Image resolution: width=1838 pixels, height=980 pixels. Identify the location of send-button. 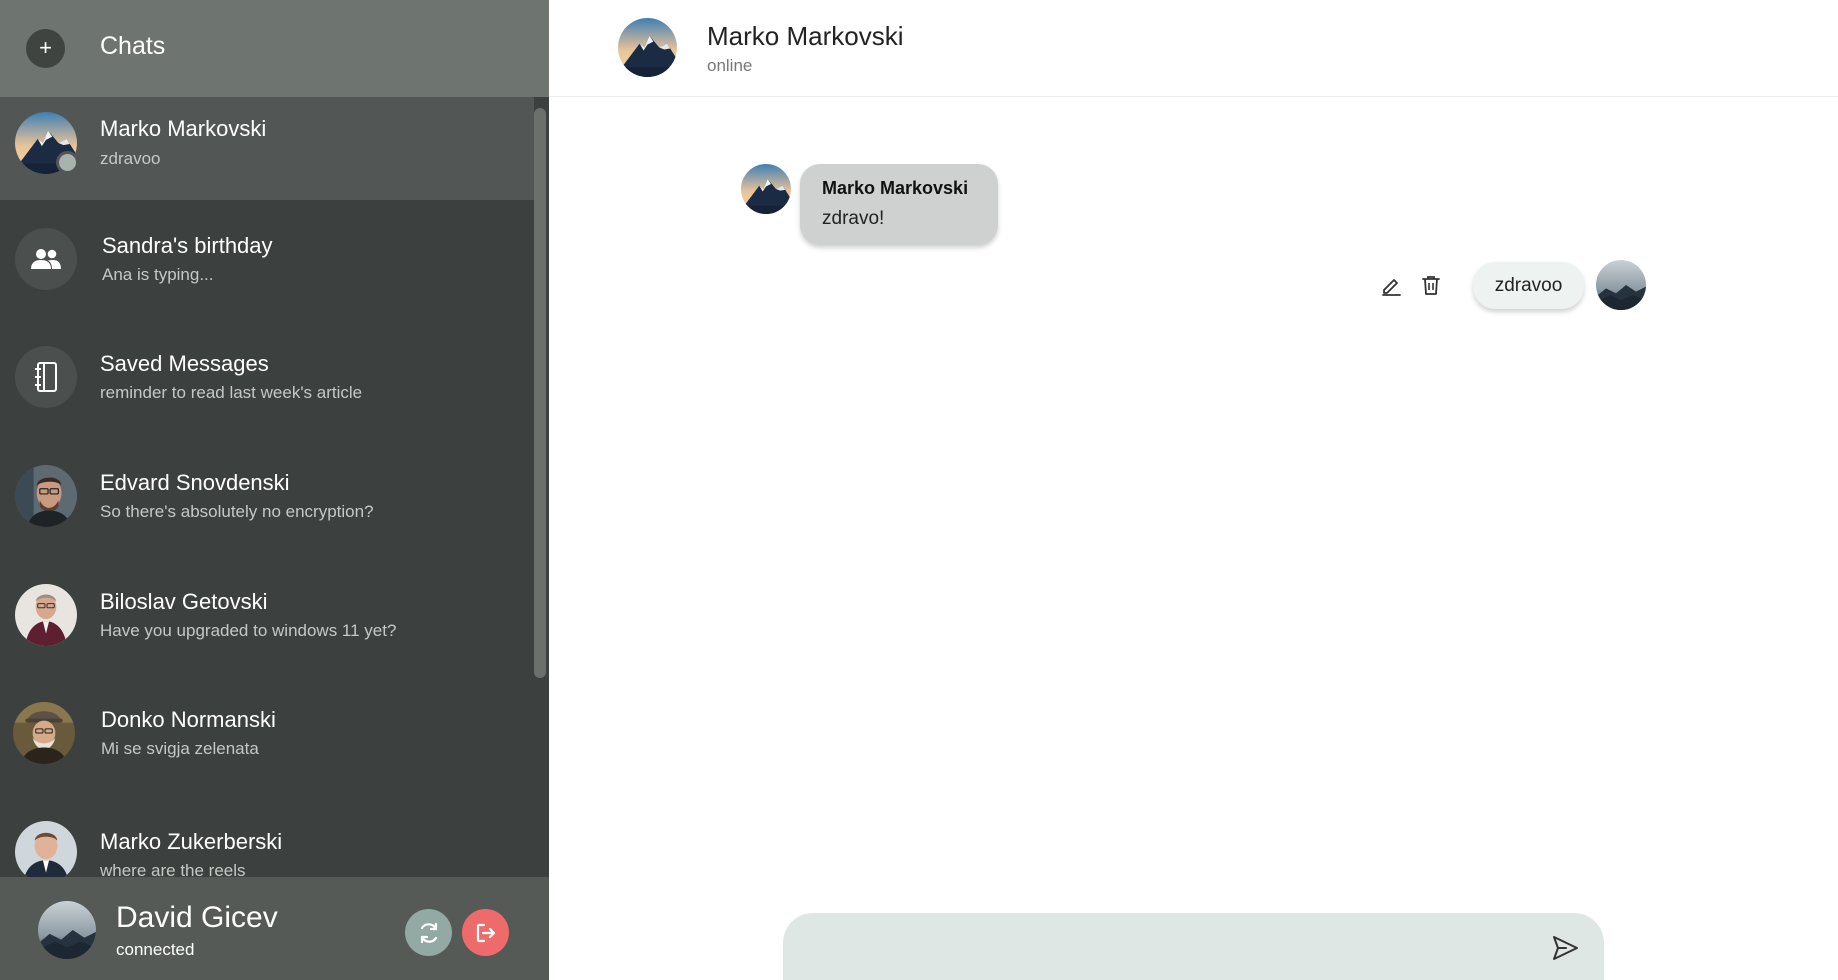
(1565, 948).